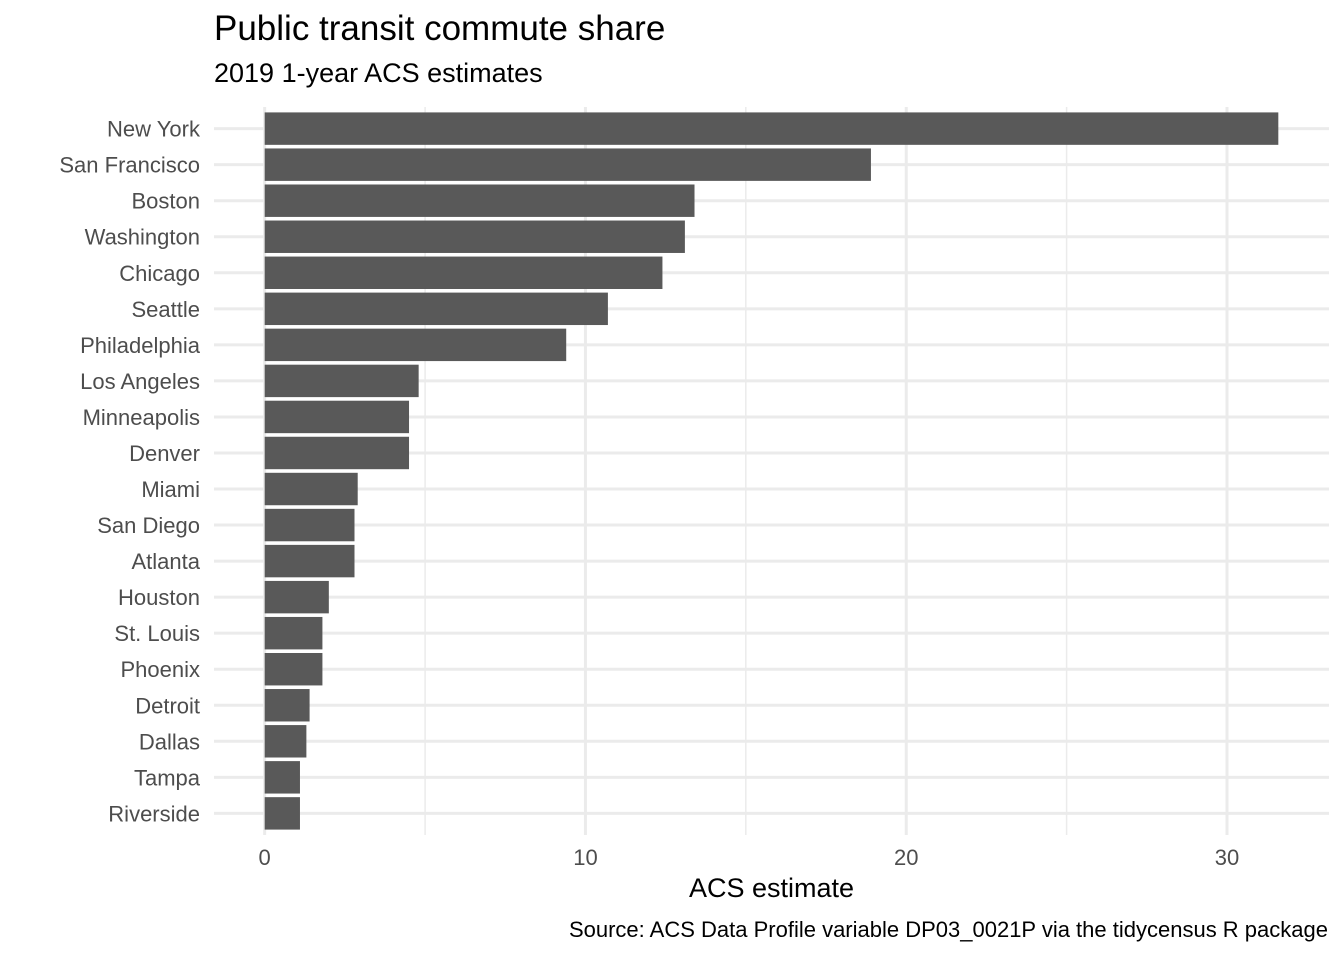 The height and width of the screenshot is (960, 1344). What do you see at coordinates (906, 857) in the screenshot?
I see `x-tick-label: 20` at bounding box center [906, 857].